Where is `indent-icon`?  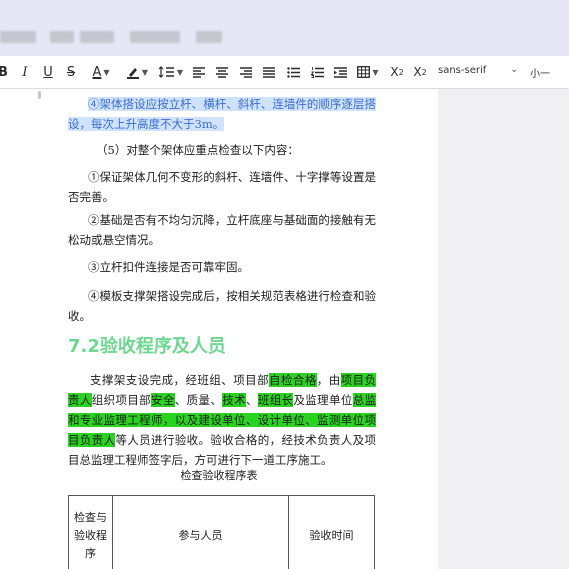
indent-icon is located at coordinates (340, 72).